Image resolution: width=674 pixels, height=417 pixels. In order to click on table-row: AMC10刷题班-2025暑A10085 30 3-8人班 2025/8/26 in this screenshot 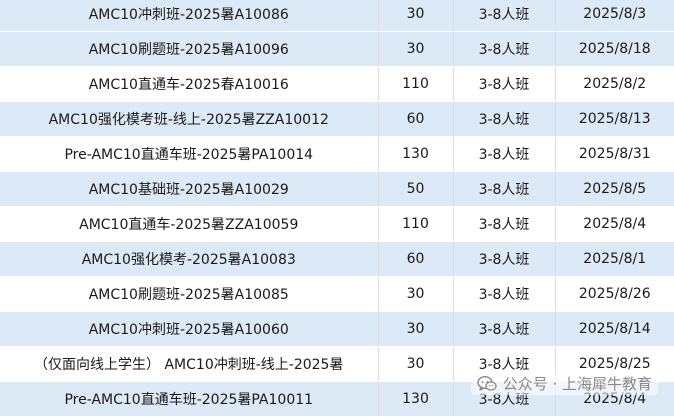, I will do `click(337, 294)`.